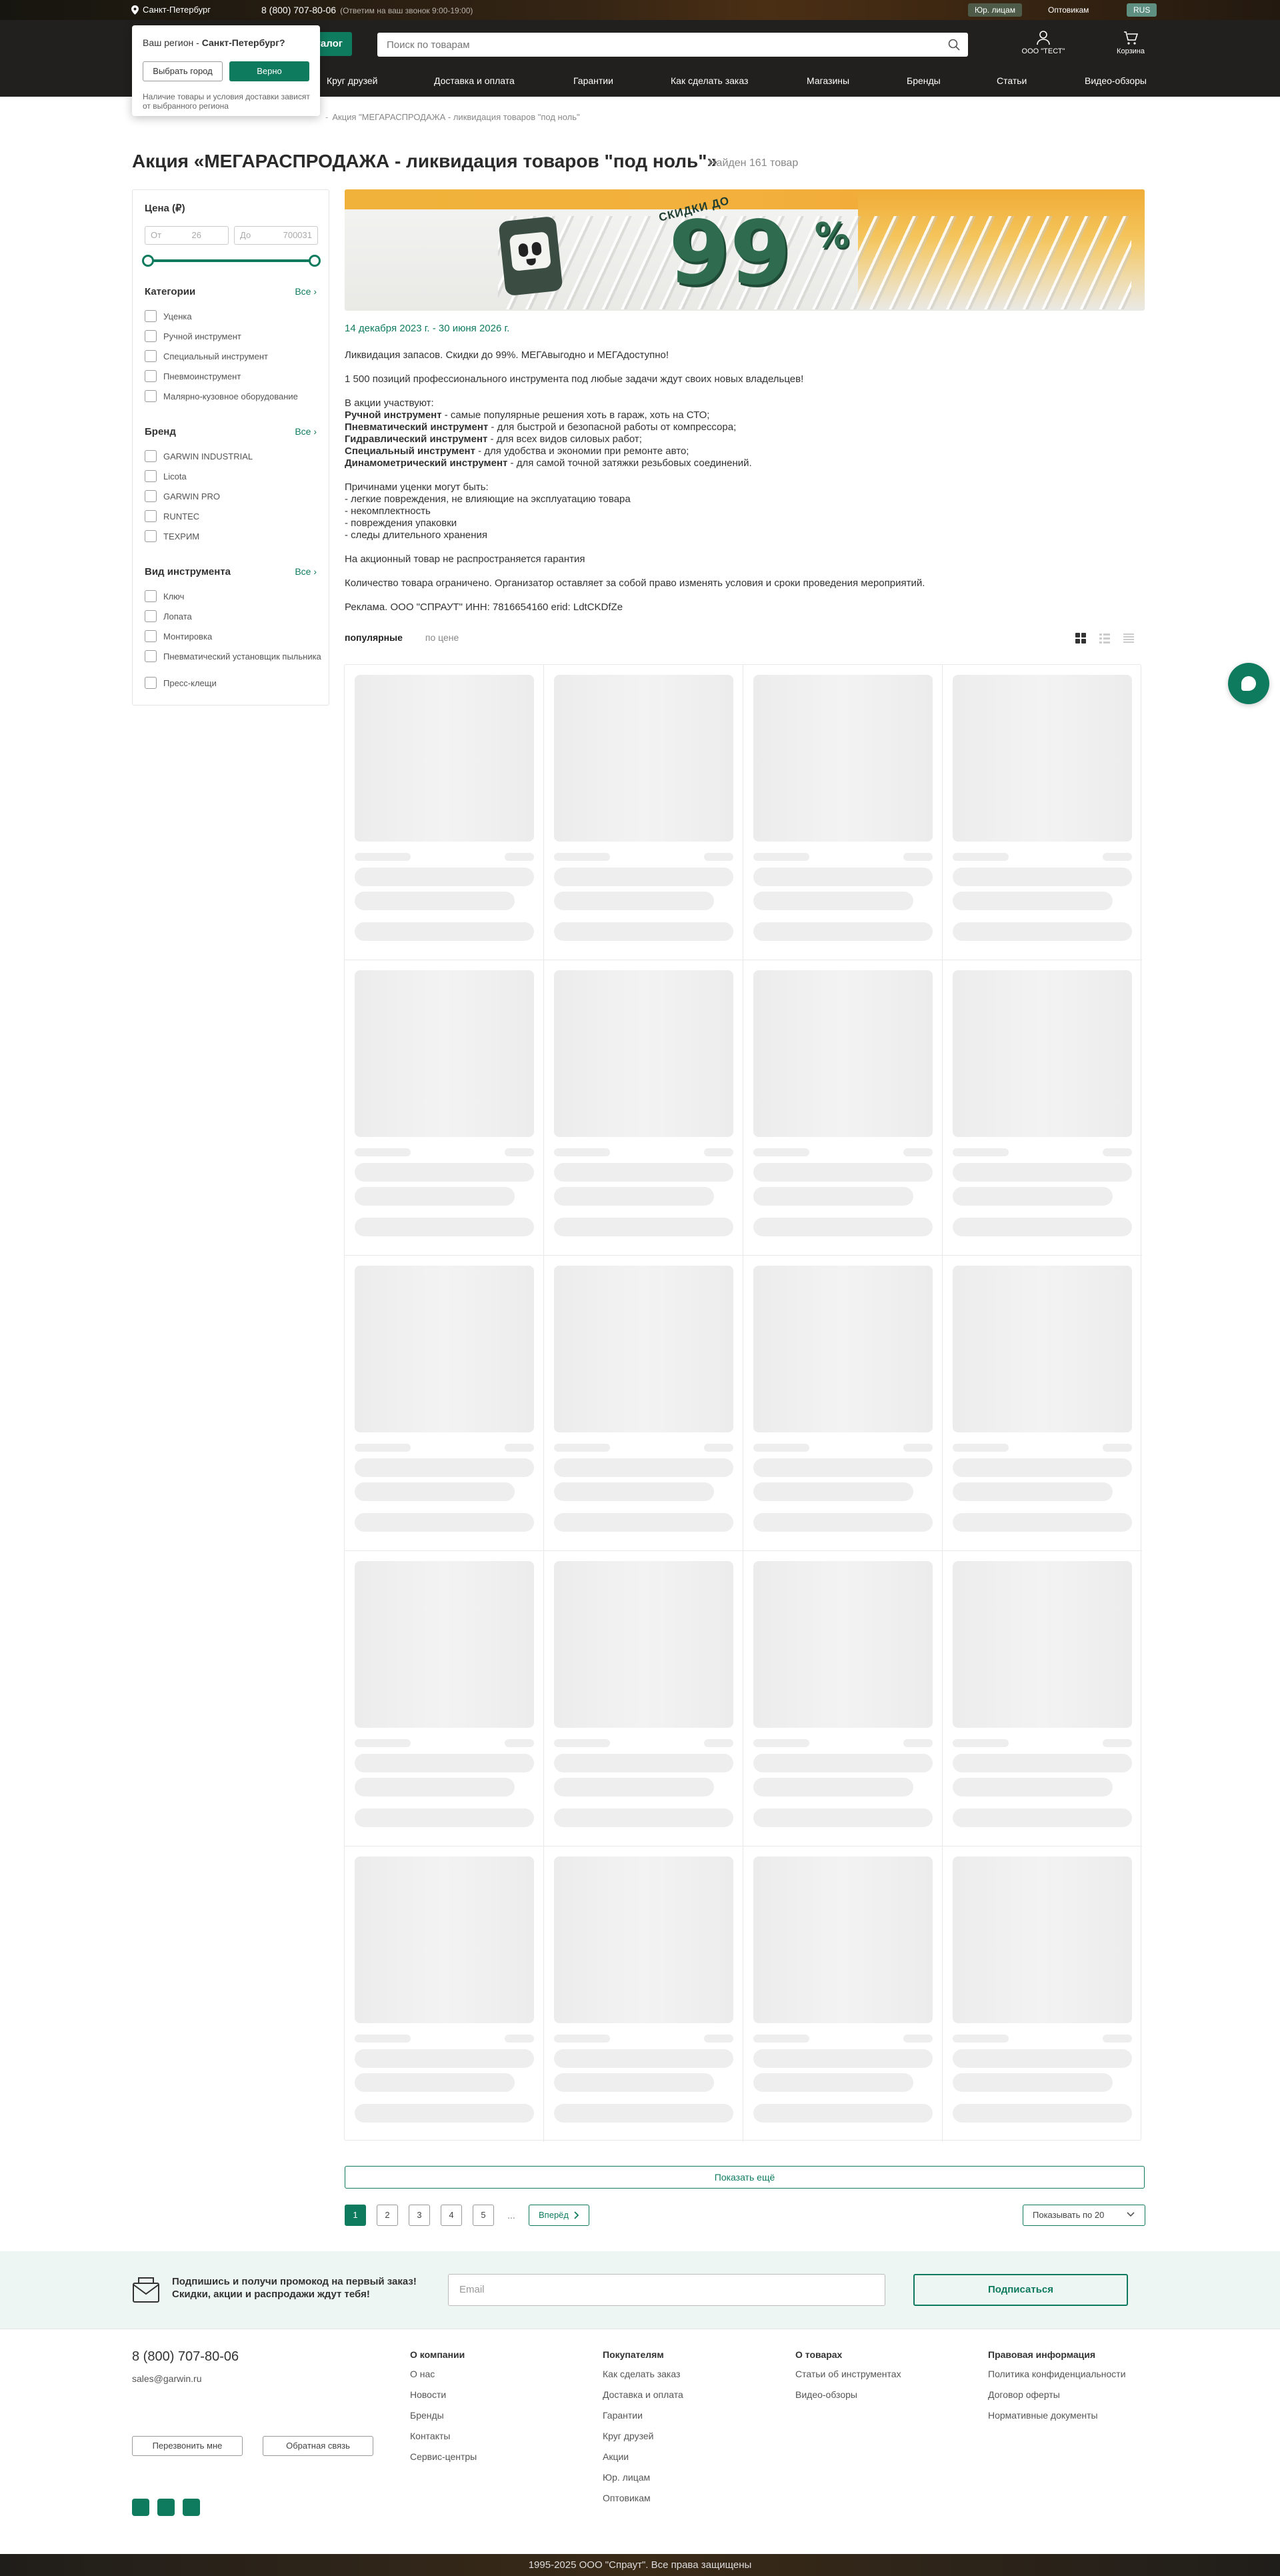 The image size is (1280, 2576). What do you see at coordinates (1129, 639) in the screenshot?
I see `compact-view-icon` at bounding box center [1129, 639].